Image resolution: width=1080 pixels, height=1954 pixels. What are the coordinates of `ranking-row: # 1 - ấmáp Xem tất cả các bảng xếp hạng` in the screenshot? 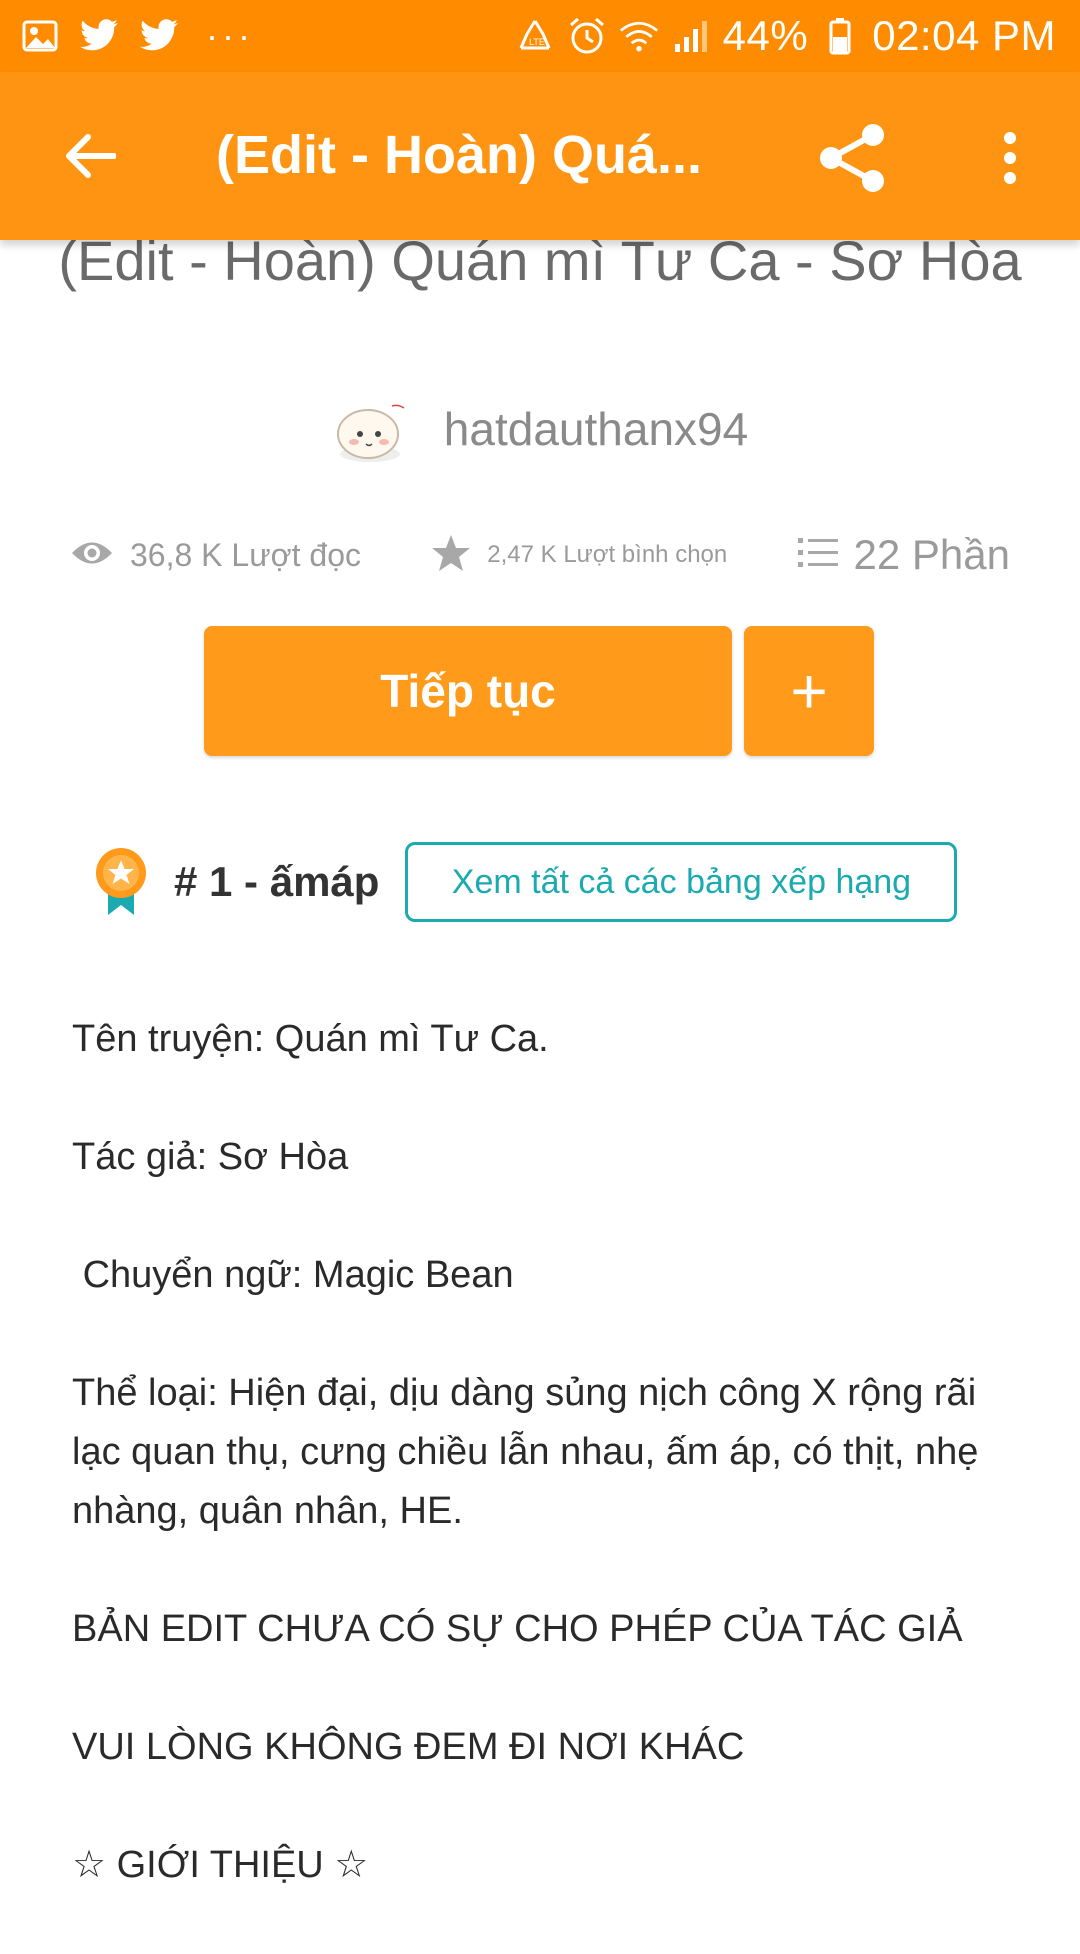 It's located at (526, 882).